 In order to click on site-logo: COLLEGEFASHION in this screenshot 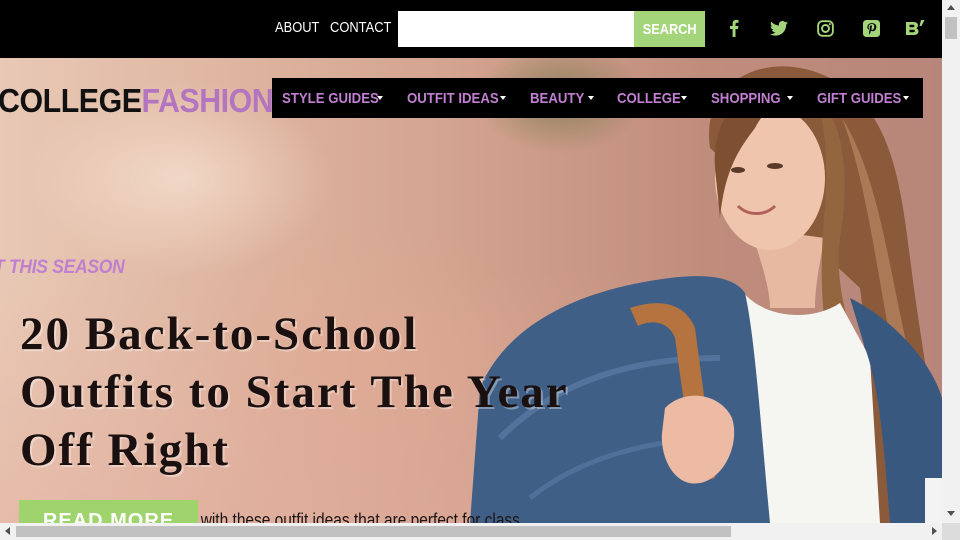, I will do `click(137, 101)`.